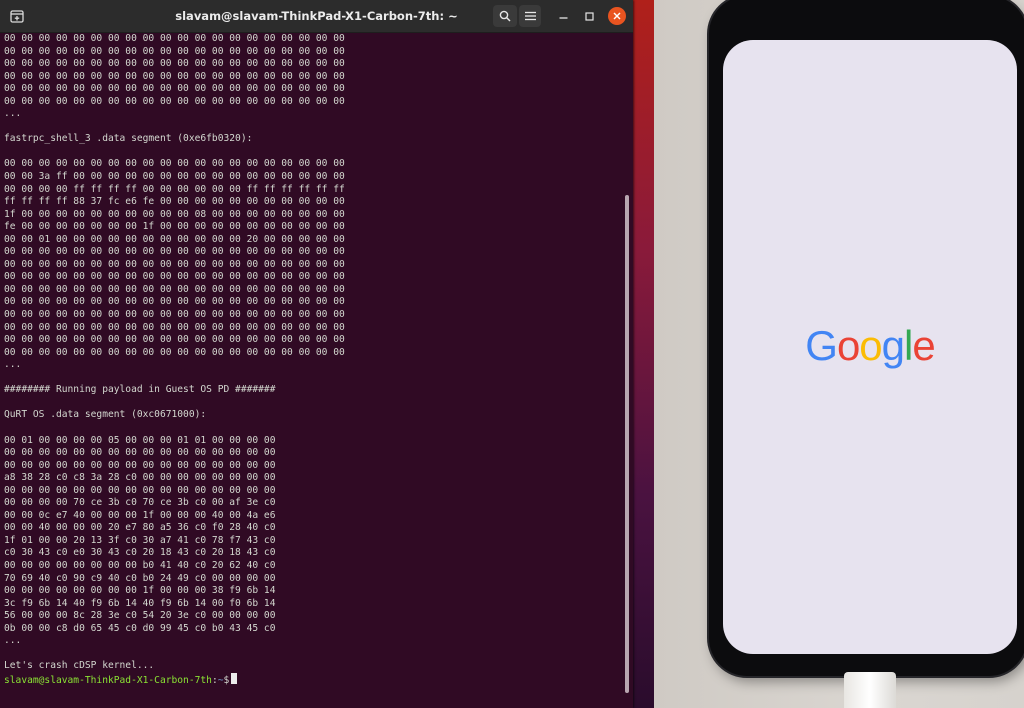  I want to click on minimize-icon, so click(563, 17).